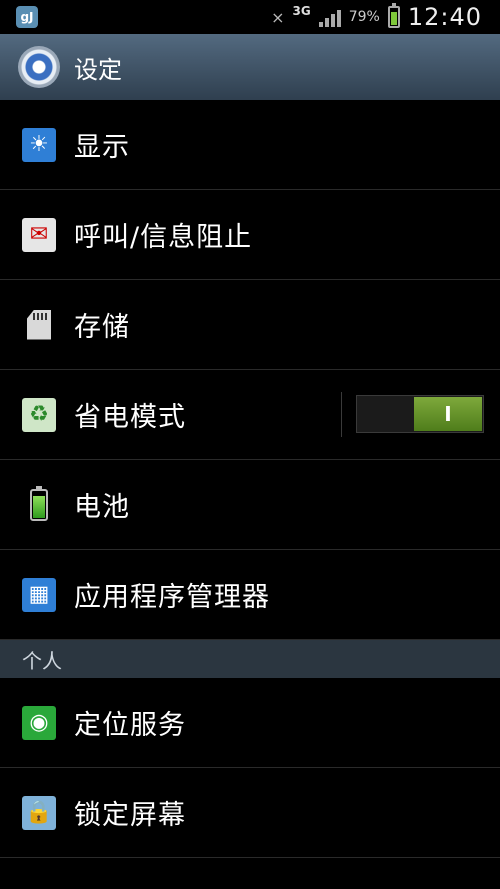 This screenshot has width=500, height=889. I want to click on storage-icon, so click(39, 325).